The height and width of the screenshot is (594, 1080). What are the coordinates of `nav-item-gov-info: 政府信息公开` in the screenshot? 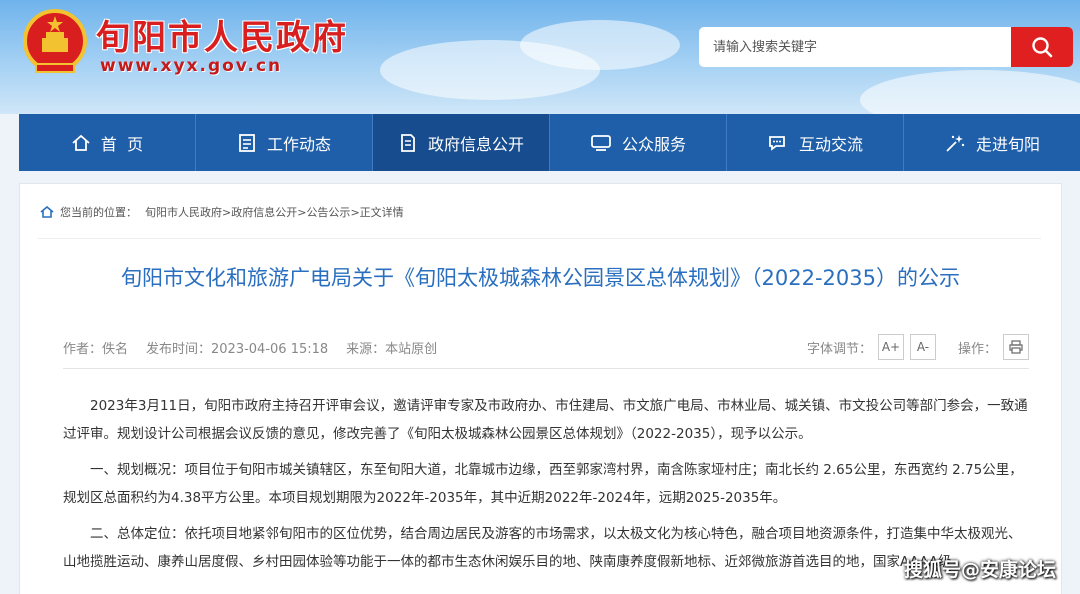 It's located at (461, 142).